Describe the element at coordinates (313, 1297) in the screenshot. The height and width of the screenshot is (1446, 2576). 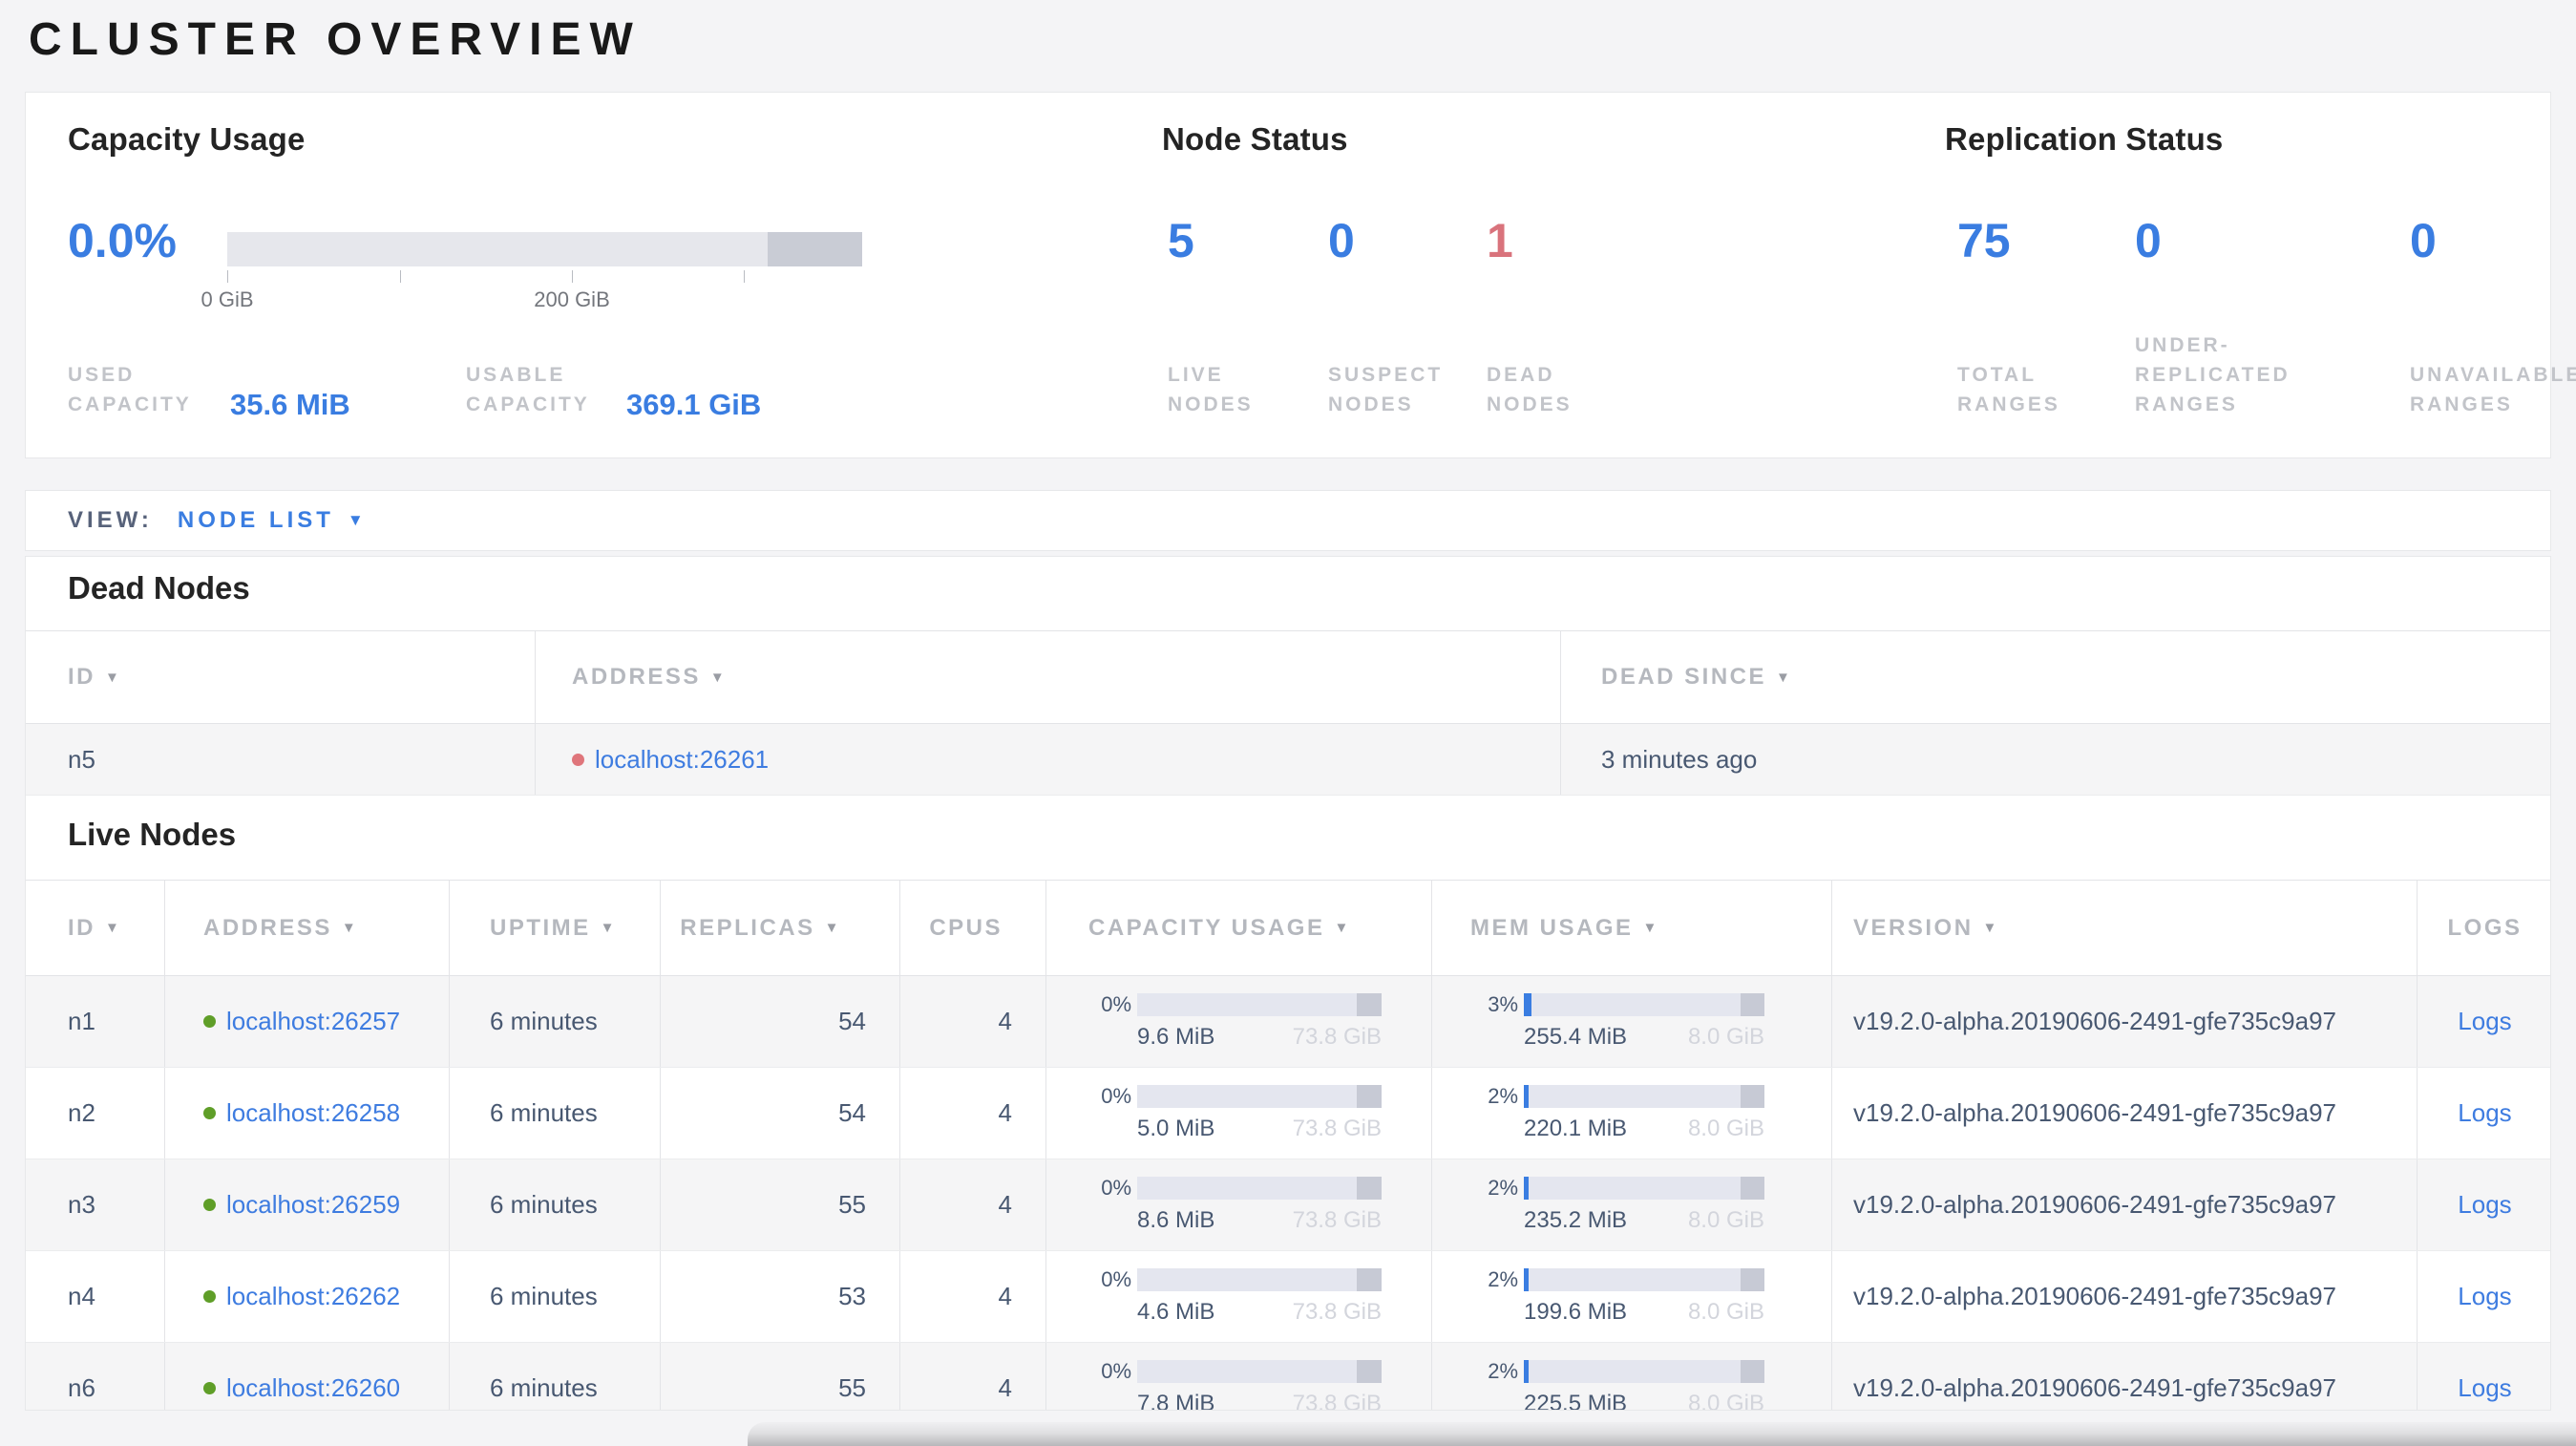
I see `node-address-link: localhost:26262` at that location.